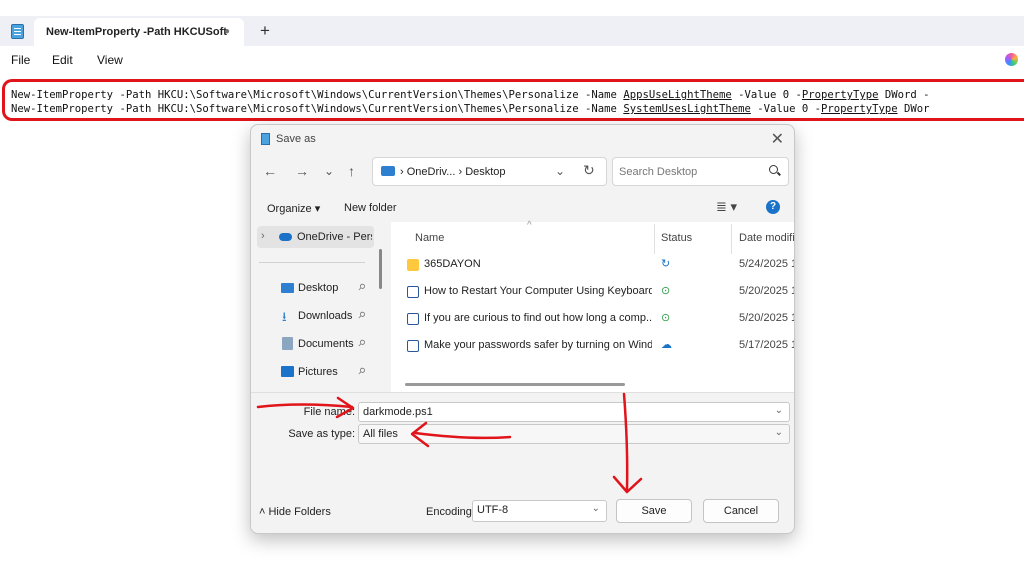 The width and height of the screenshot is (1024, 576). I want to click on nav-label-desktop: Desktop, so click(318, 288).